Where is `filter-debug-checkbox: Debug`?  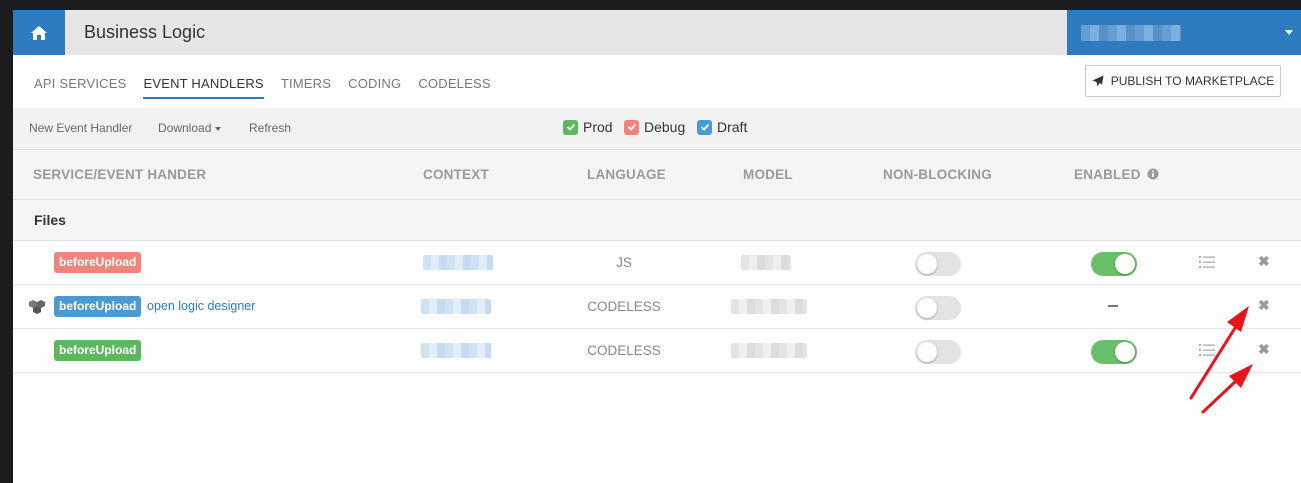
filter-debug-checkbox: Debug is located at coordinates (654, 127).